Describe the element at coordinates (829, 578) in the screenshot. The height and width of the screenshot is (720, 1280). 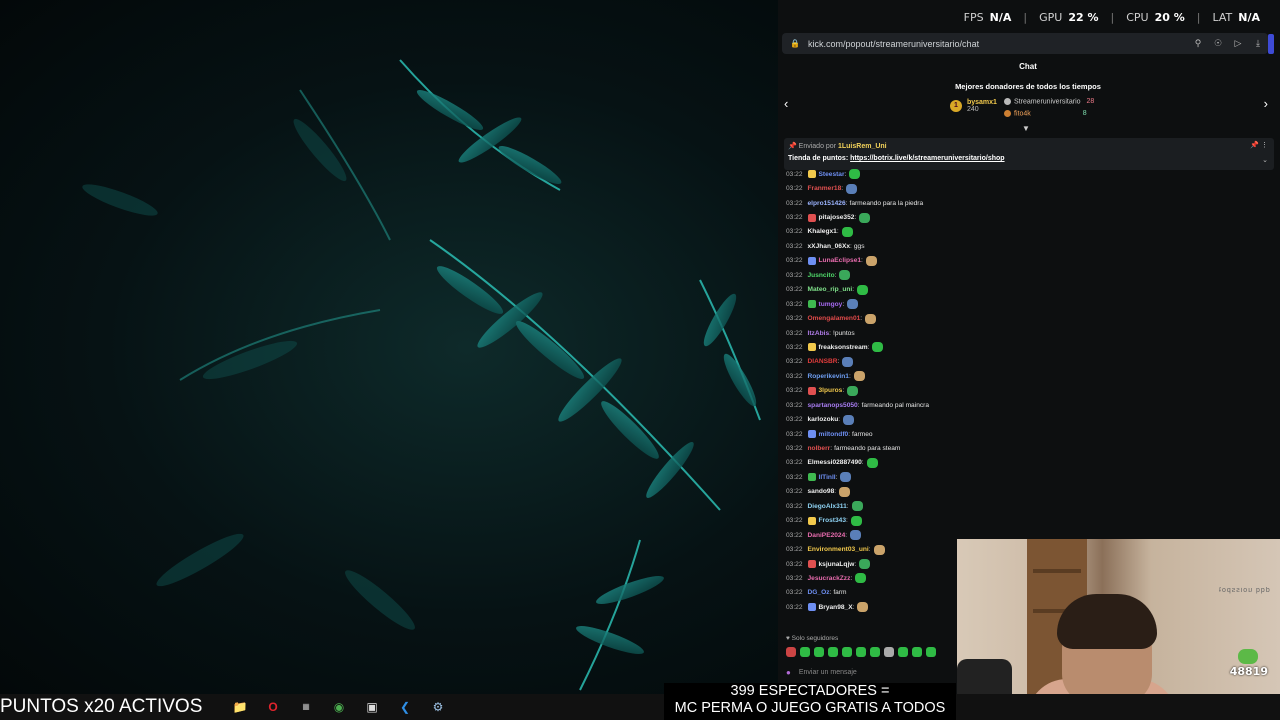
I see `message-username: JesucrackZzz` at that location.